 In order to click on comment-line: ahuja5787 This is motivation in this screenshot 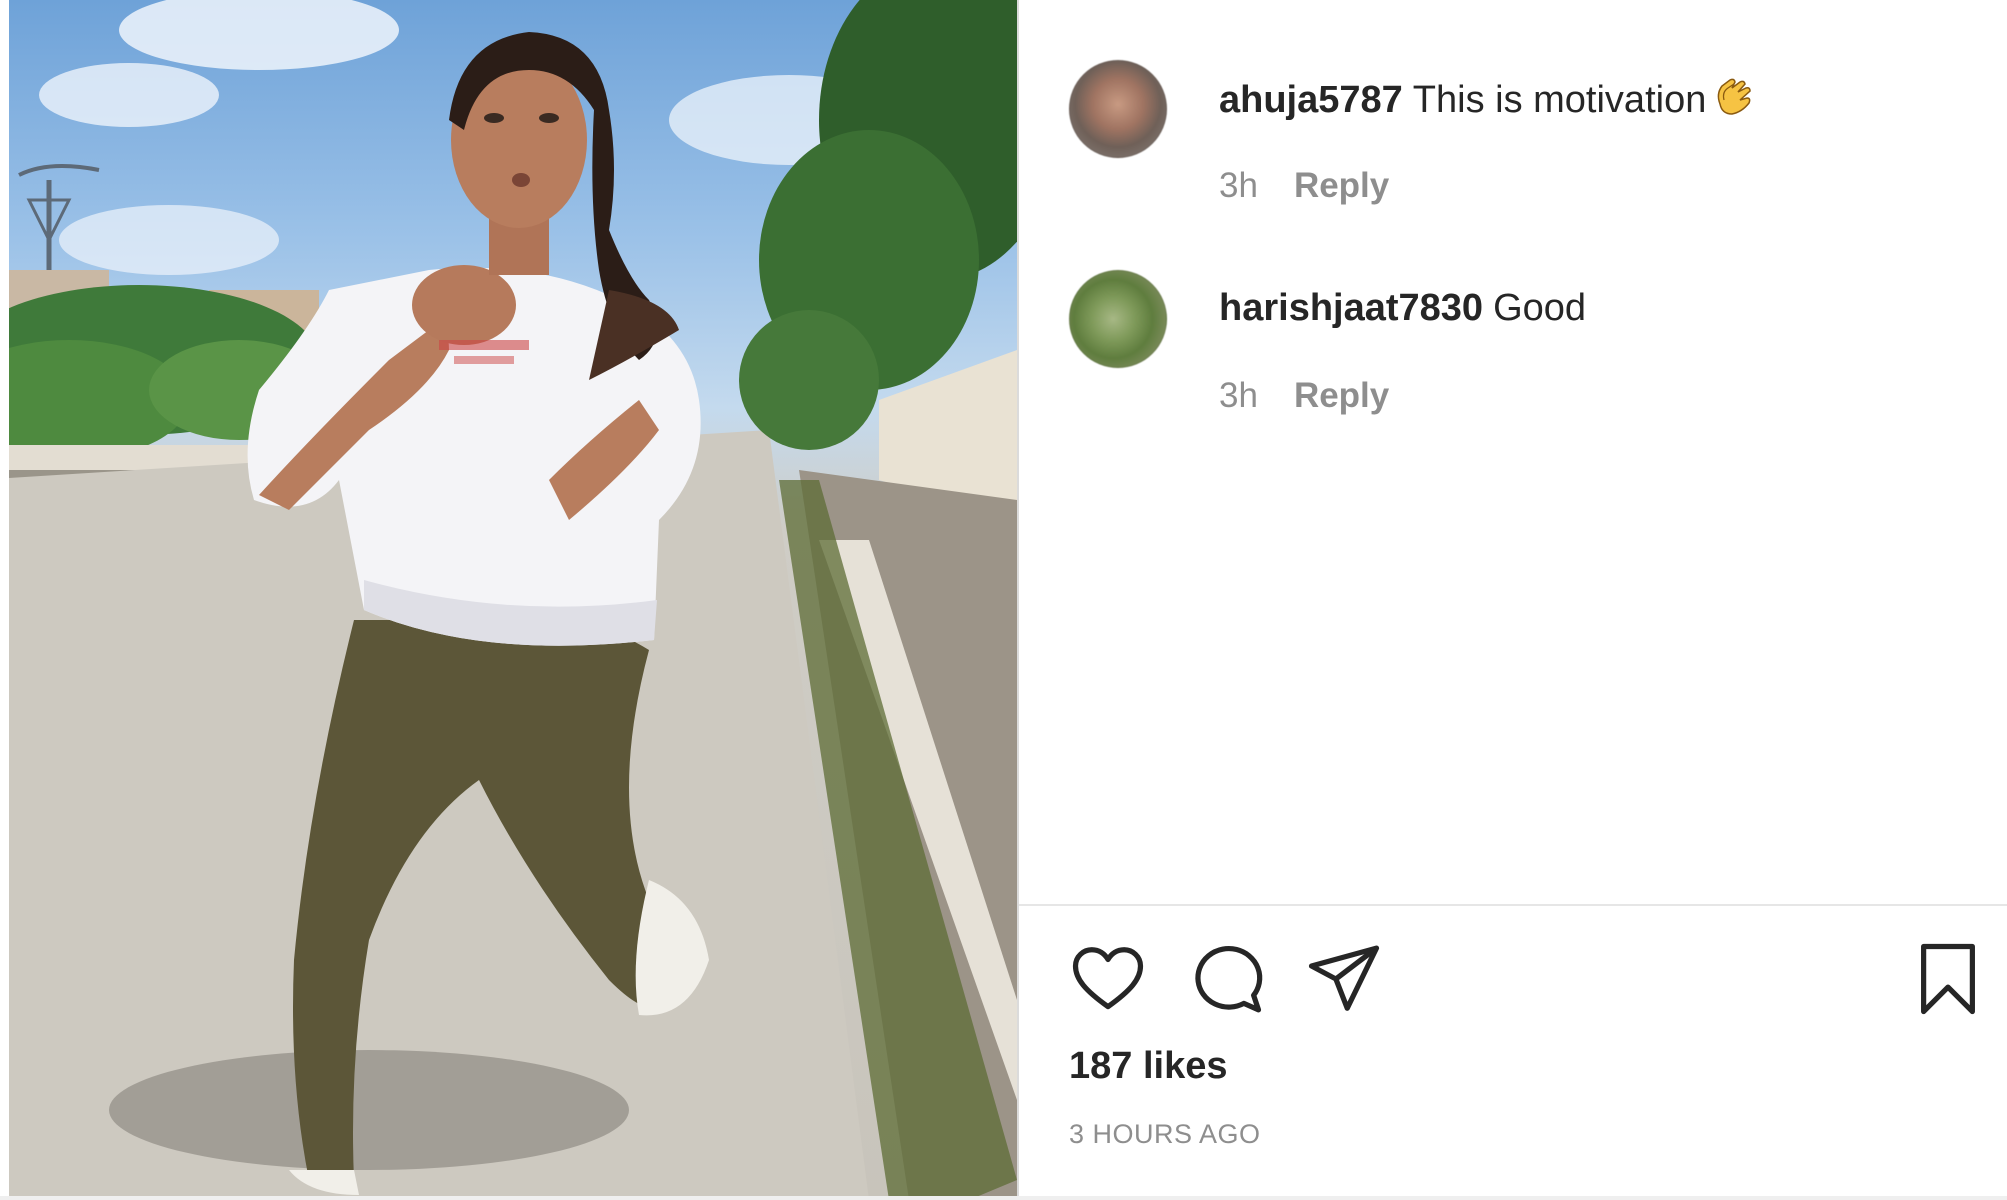, I will do `click(1487, 99)`.